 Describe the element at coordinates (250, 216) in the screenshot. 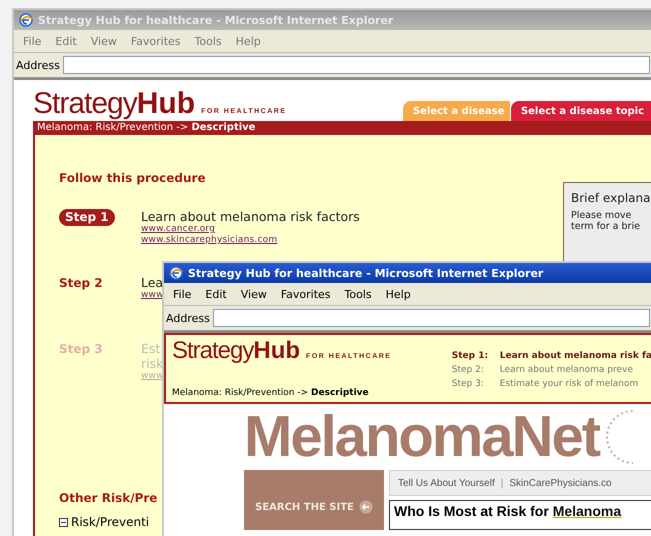

I see `step-text: Learn about melanoma risk factors` at that location.